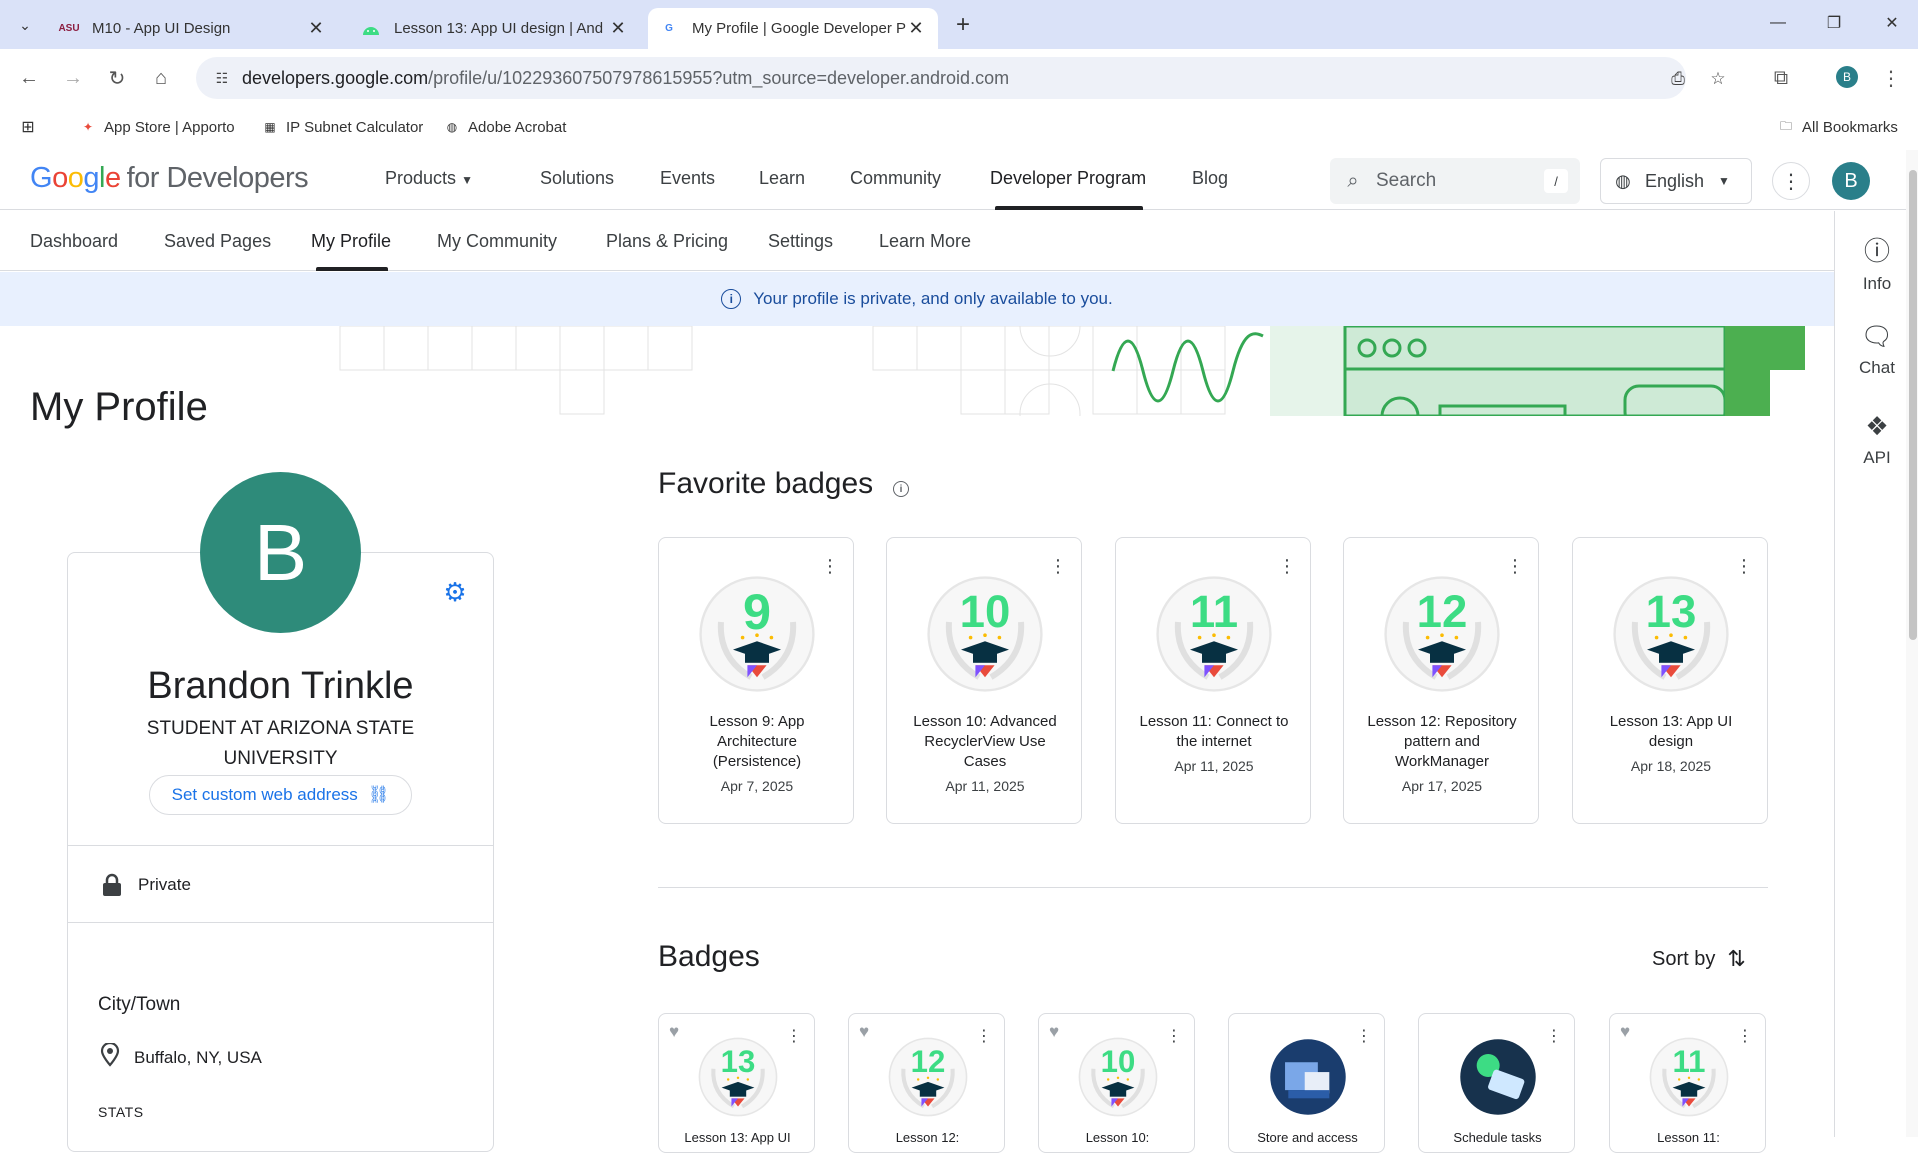 The width and height of the screenshot is (1918, 1153). What do you see at coordinates (782, 178) in the screenshot?
I see `nav-learn: Learn` at bounding box center [782, 178].